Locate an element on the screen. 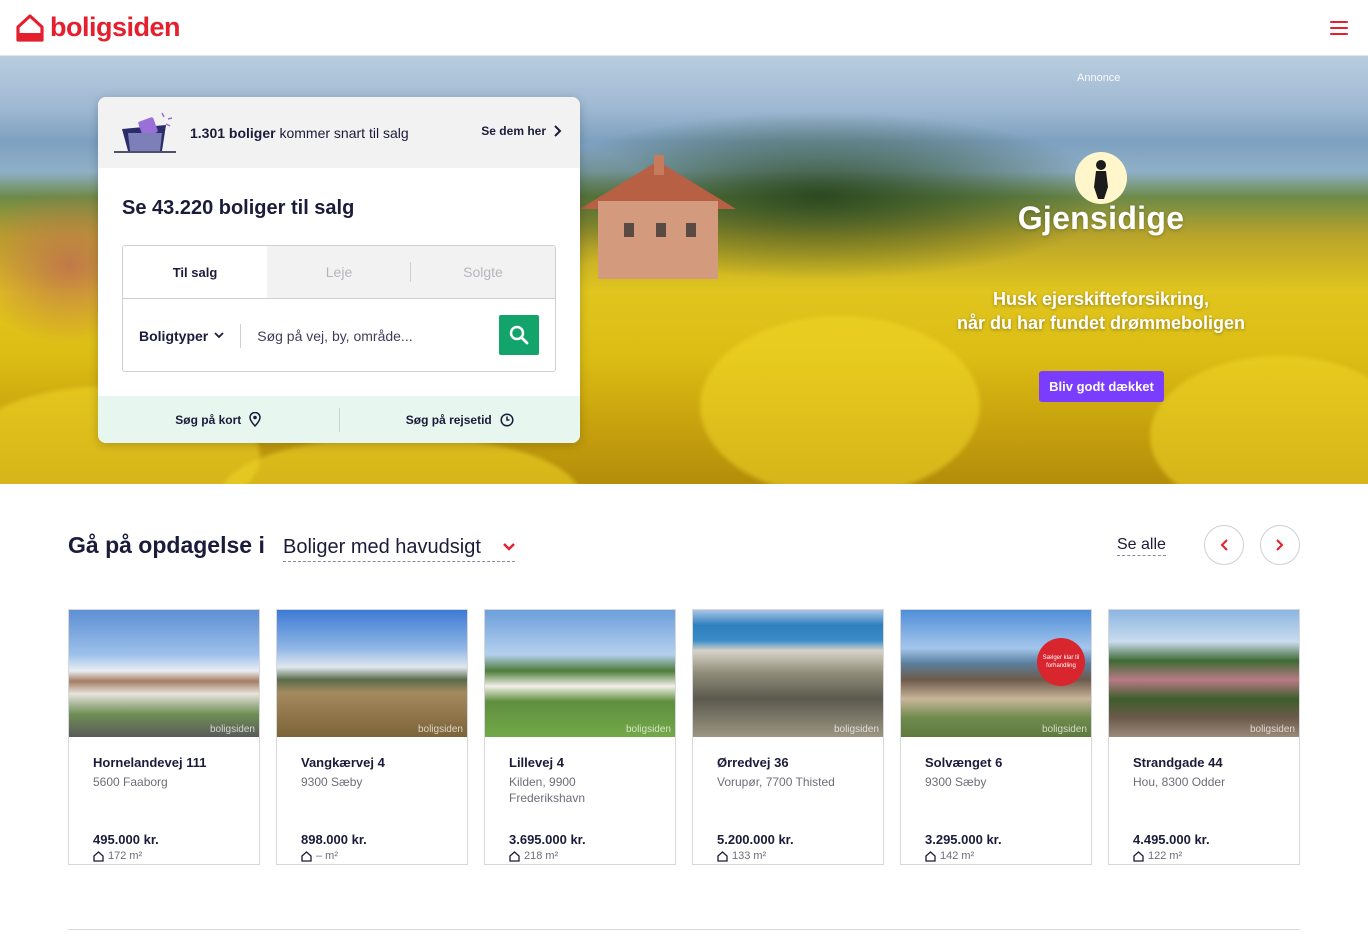 This screenshot has width=1368, height=950. listing-size-value: 122 m² is located at coordinates (1165, 856).